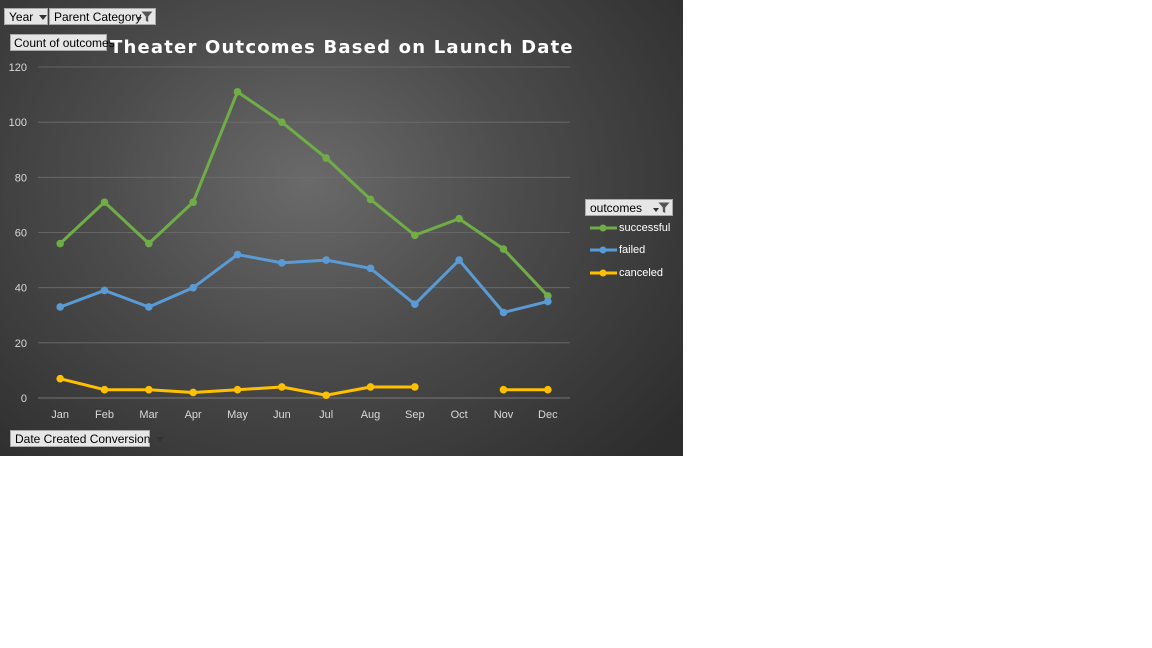 The image size is (1152, 648). I want to click on x-tick-label: Dec, so click(548, 415).